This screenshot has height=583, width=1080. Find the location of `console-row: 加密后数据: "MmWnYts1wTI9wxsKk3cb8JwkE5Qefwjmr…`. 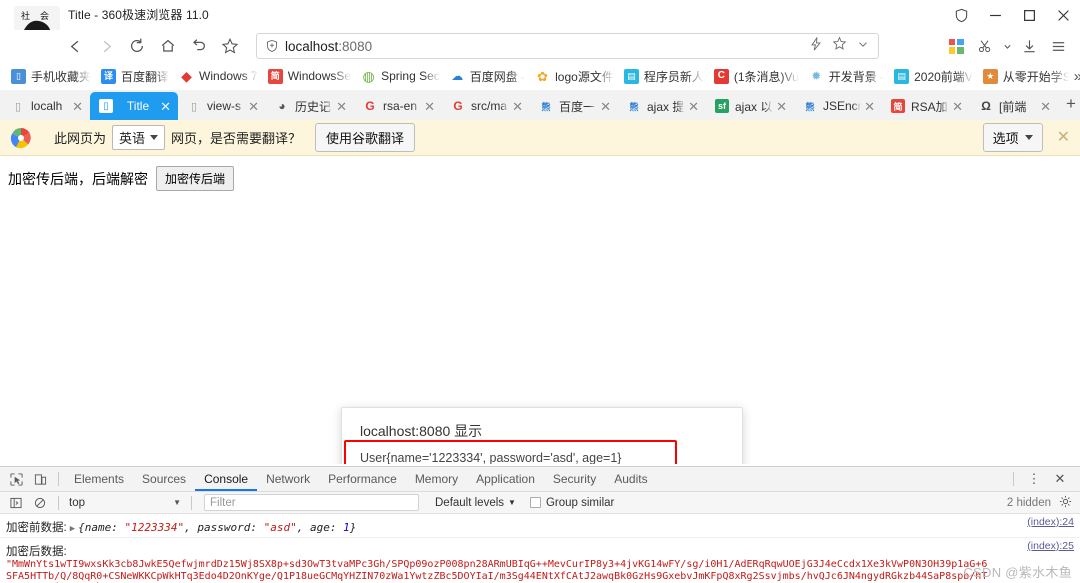

console-row: 加密后数据: "MmWnYts1wTI9wxsKk3cb8JwkE5Qefwjmr… is located at coordinates (540, 560).